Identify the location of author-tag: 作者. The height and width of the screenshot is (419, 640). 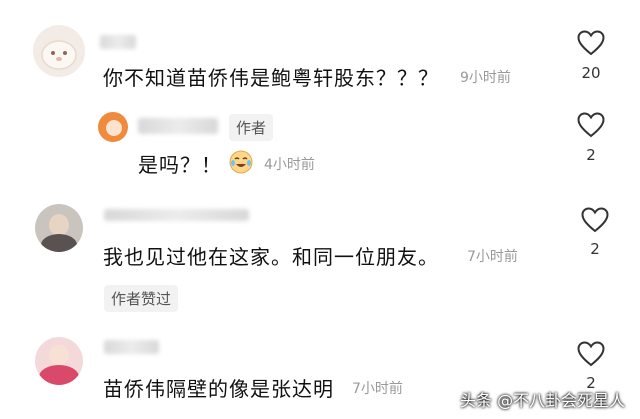
(251, 127).